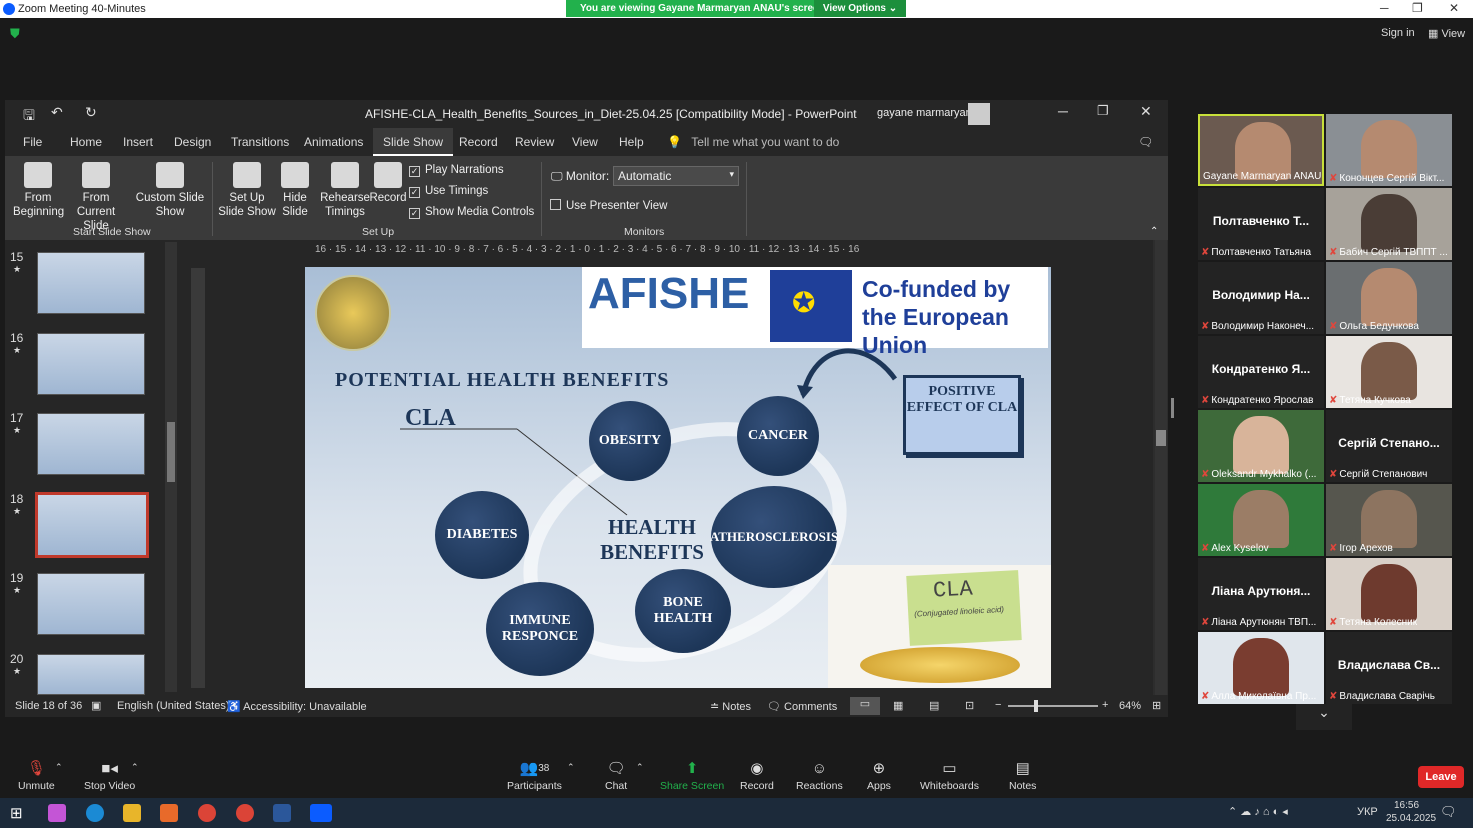  What do you see at coordinates (1389, 520) in the screenshot?
I see `participant-tile: ✘ Ігор Арехов` at bounding box center [1389, 520].